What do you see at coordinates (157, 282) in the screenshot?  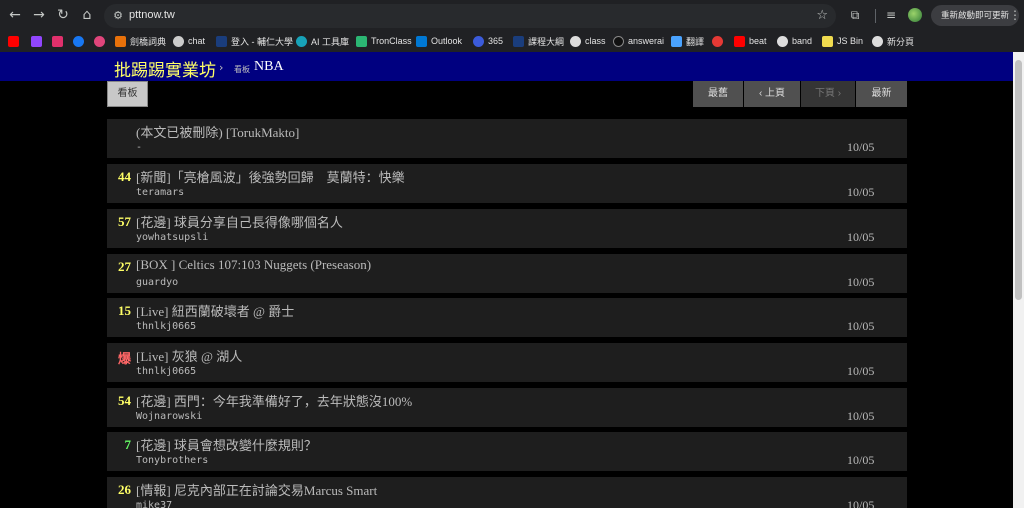 I see `post-author: guardyo` at bounding box center [157, 282].